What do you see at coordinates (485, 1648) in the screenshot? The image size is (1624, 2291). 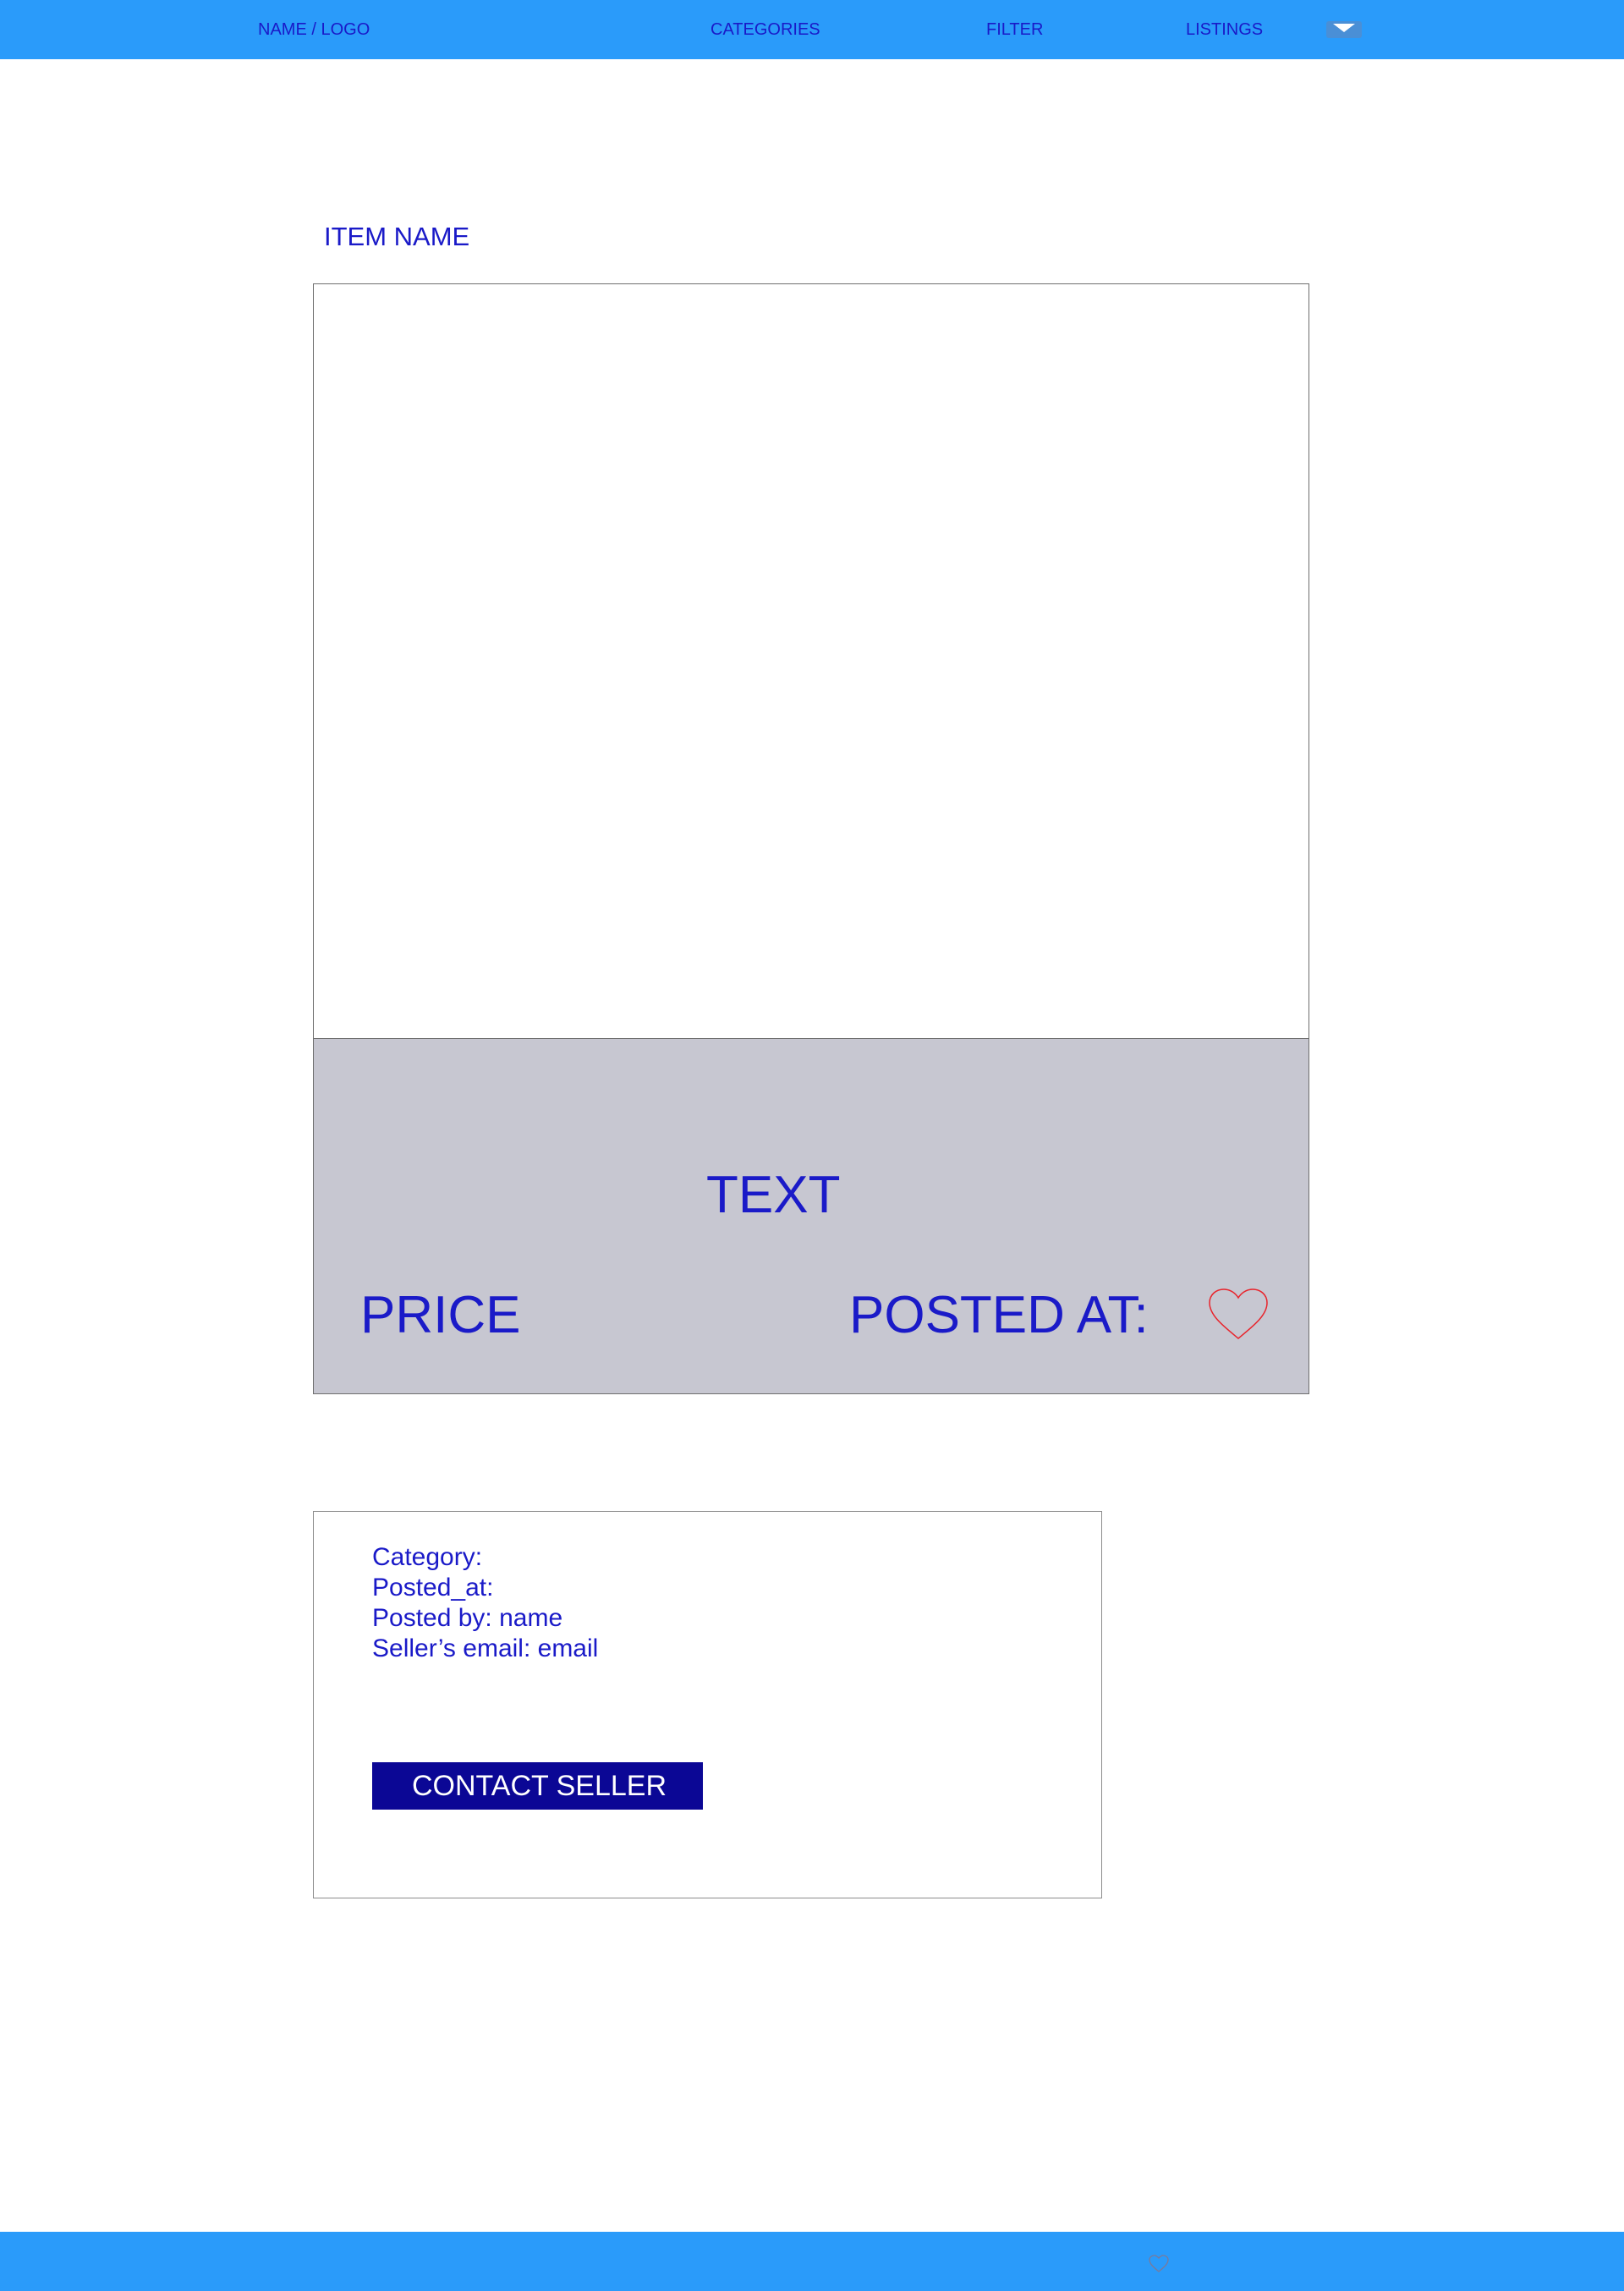 I see `detail-seller-email: Seller’s email: email` at bounding box center [485, 1648].